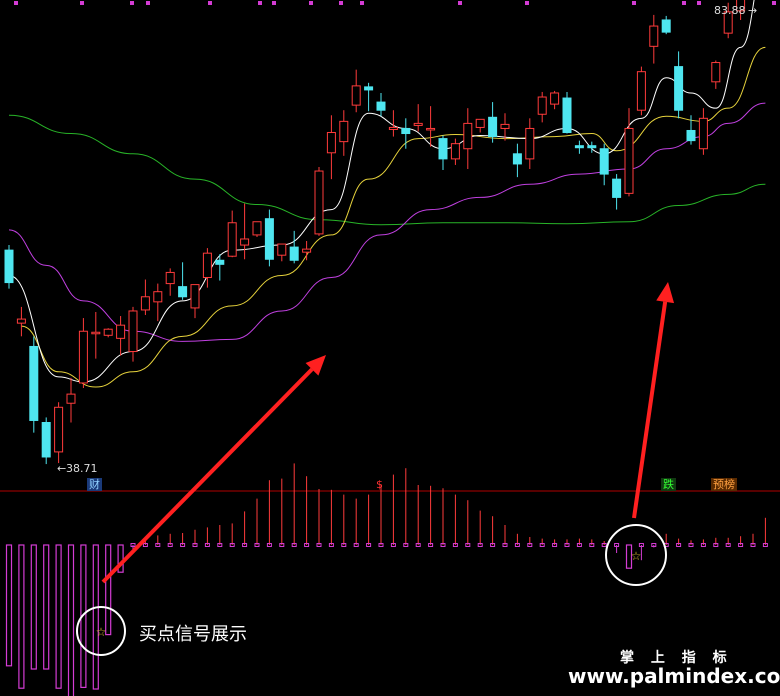 Image resolution: width=780 pixels, height=696 pixels. I want to click on left-arrow-icon: ←, so click(62, 468).